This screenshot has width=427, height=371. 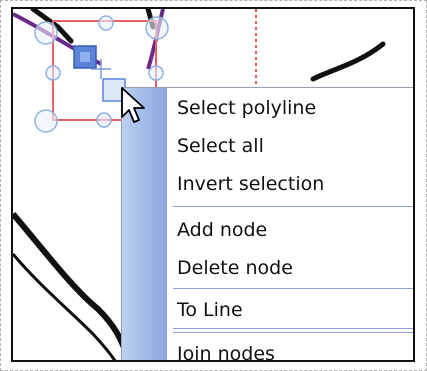 I want to click on selected-node-inner, so click(x=85, y=57).